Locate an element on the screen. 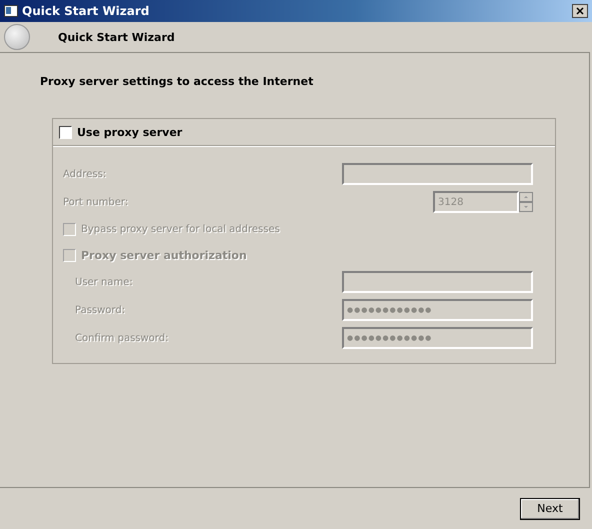 The height and width of the screenshot is (529, 592). checkbox-label: Proxy server authorization is located at coordinates (164, 255).